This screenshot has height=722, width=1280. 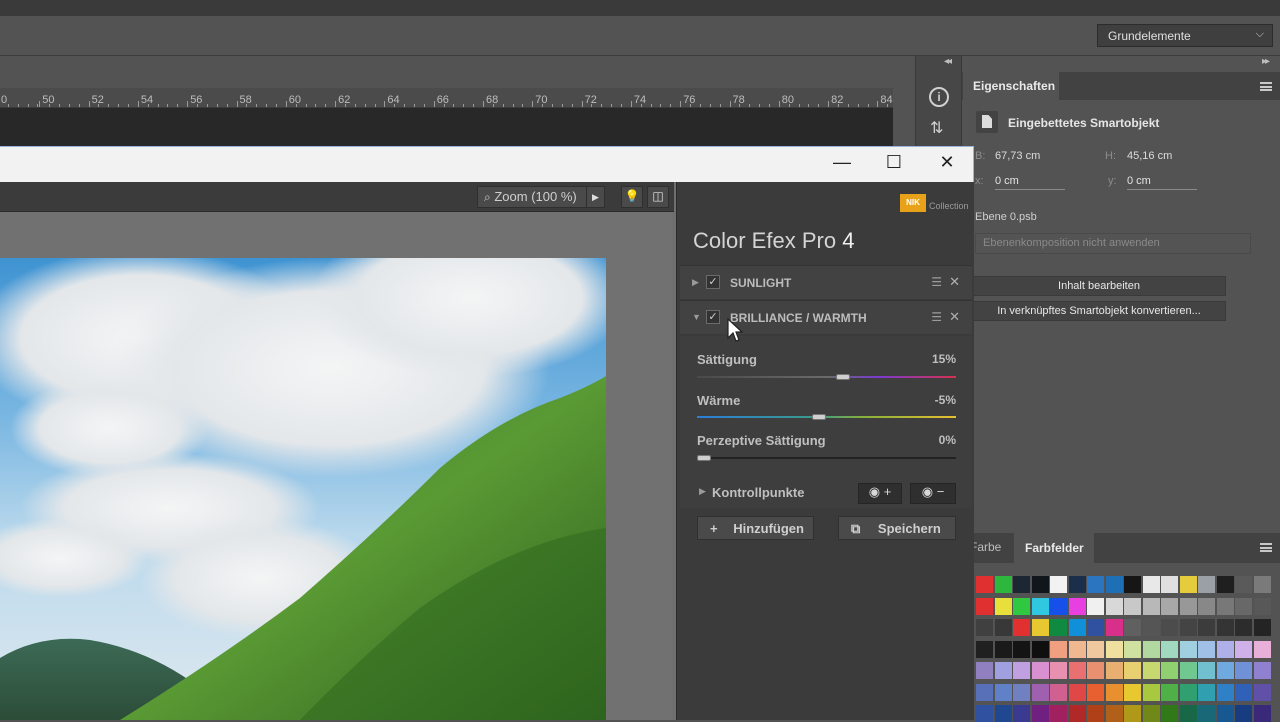 What do you see at coordinates (842, 164) in the screenshot?
I see `minimize-button: —` at bounding box center [842, 164].